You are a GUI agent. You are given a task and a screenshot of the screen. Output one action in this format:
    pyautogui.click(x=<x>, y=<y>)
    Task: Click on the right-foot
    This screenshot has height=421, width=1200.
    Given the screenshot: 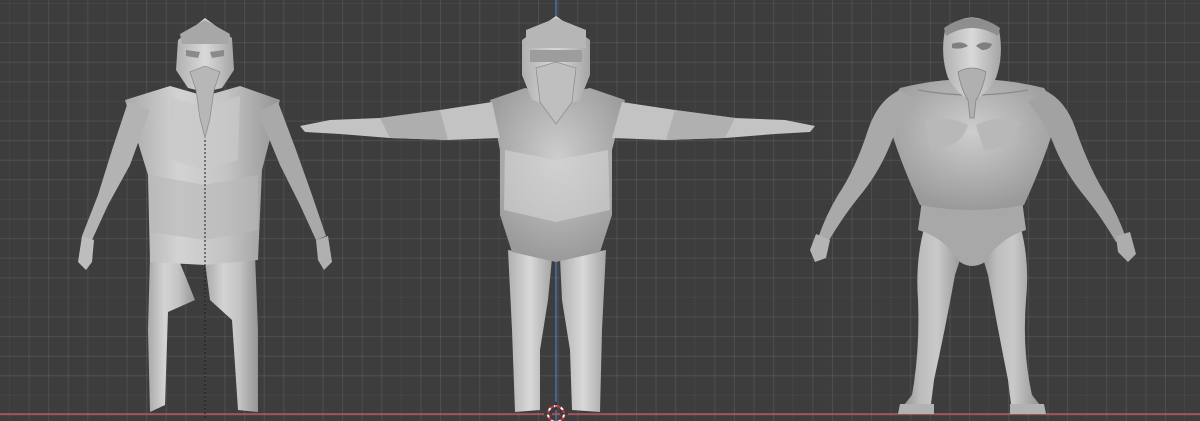 What is the action you would take?
    pyautogui.click(x=1028, y=409)
    